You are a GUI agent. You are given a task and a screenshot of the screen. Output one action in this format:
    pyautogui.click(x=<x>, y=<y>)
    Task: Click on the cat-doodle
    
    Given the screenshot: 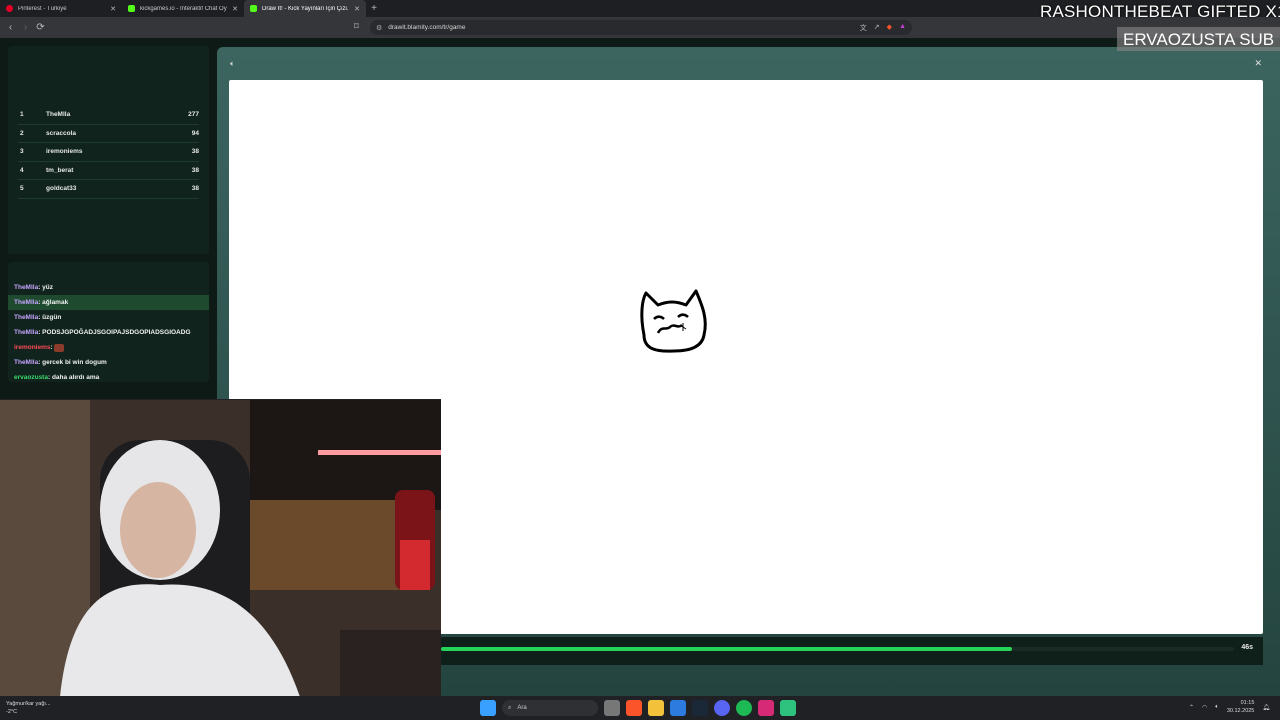 What is the action you would take?
    pyautogui.click(x=673, y=321)
    